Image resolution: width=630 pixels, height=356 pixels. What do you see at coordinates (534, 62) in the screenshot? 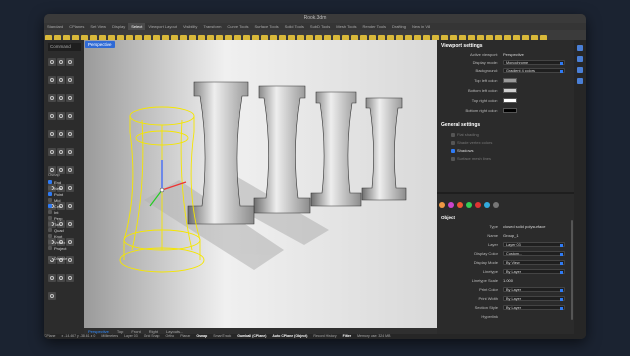
I see `display-mode-dropdown: Monochrome` at bounding box center [534, 62].